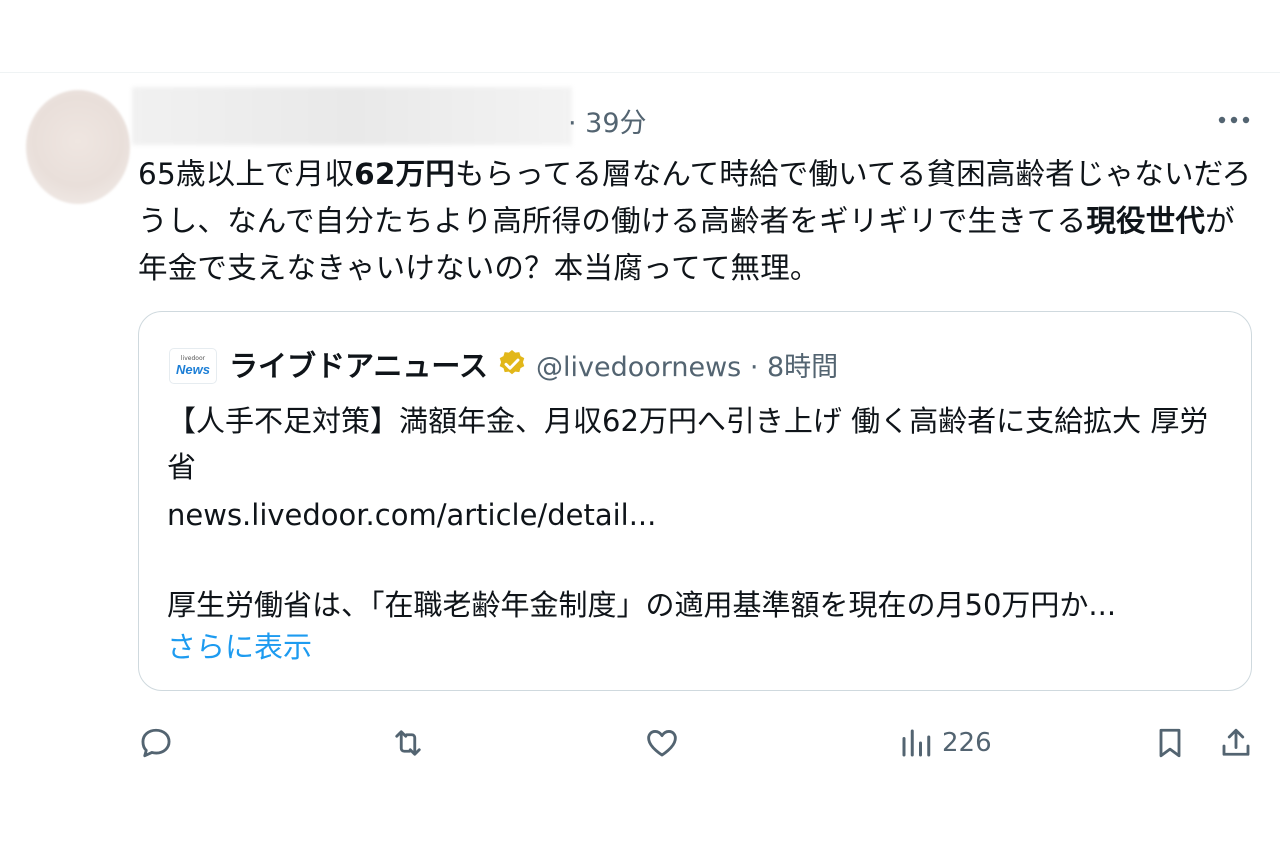  Describe the element at coordinates (967, 743) in the screenshot. I see `views-count: 226` at that location.